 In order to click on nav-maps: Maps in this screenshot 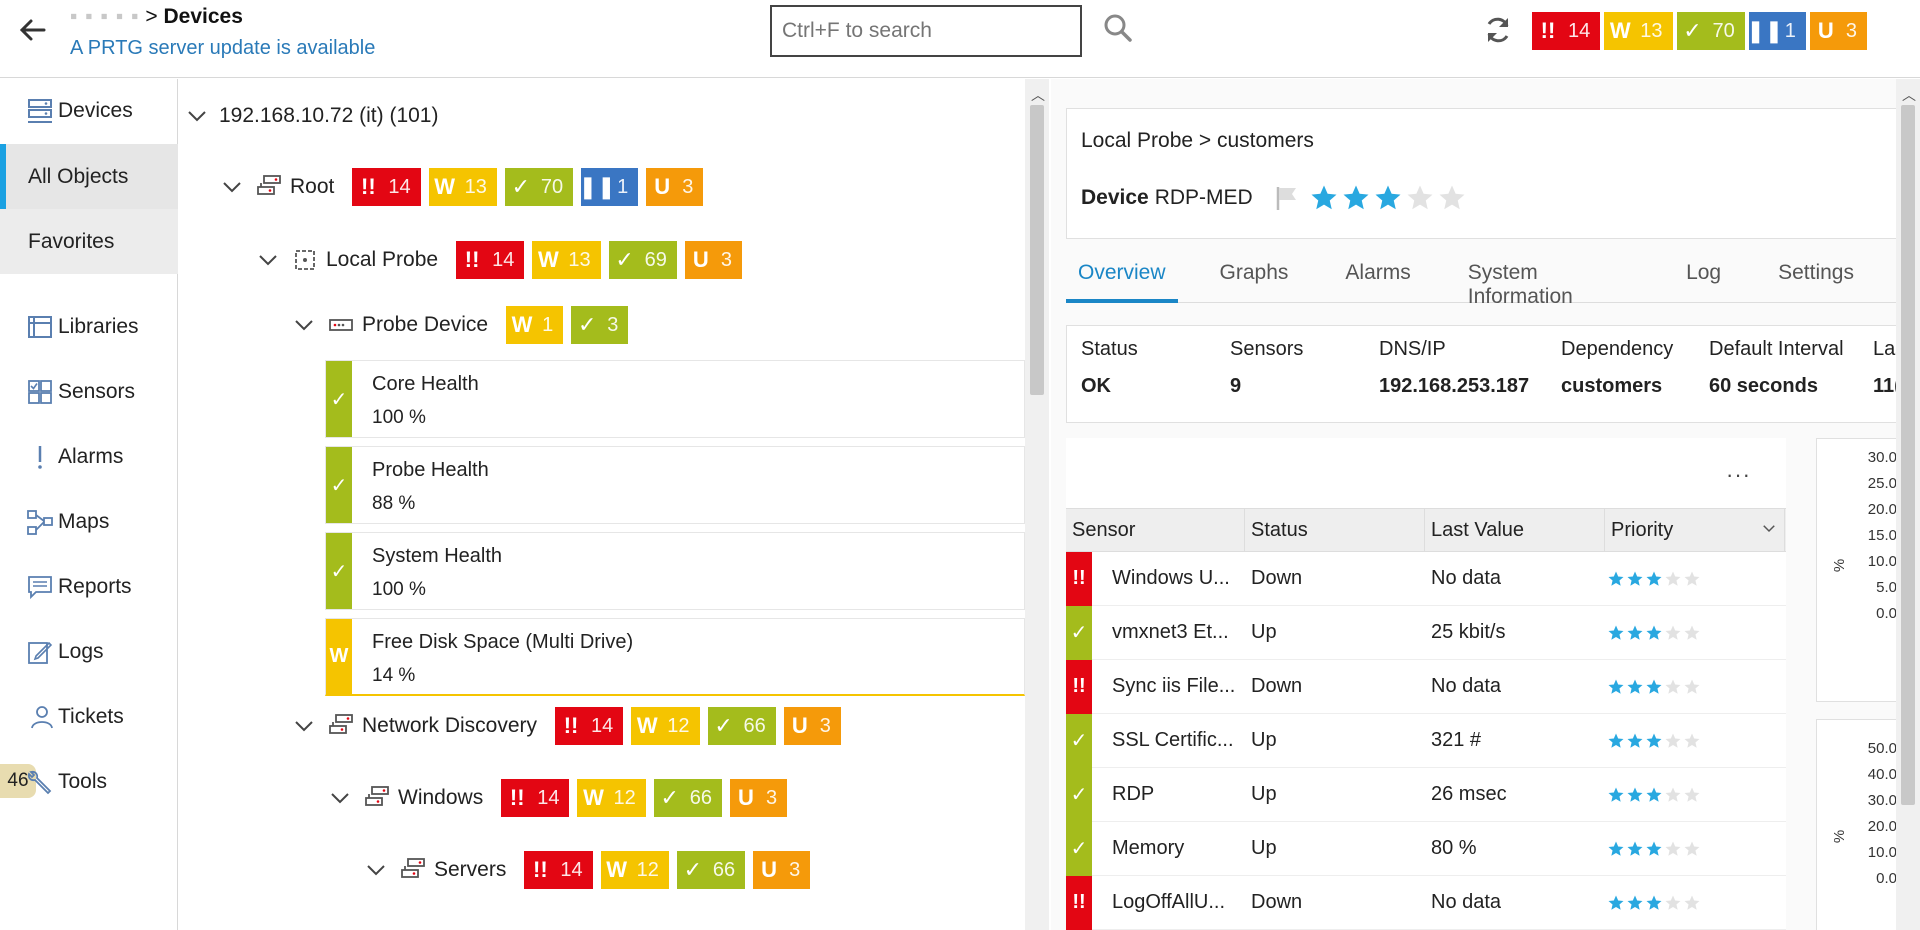, I will do `click(89, 522)`.